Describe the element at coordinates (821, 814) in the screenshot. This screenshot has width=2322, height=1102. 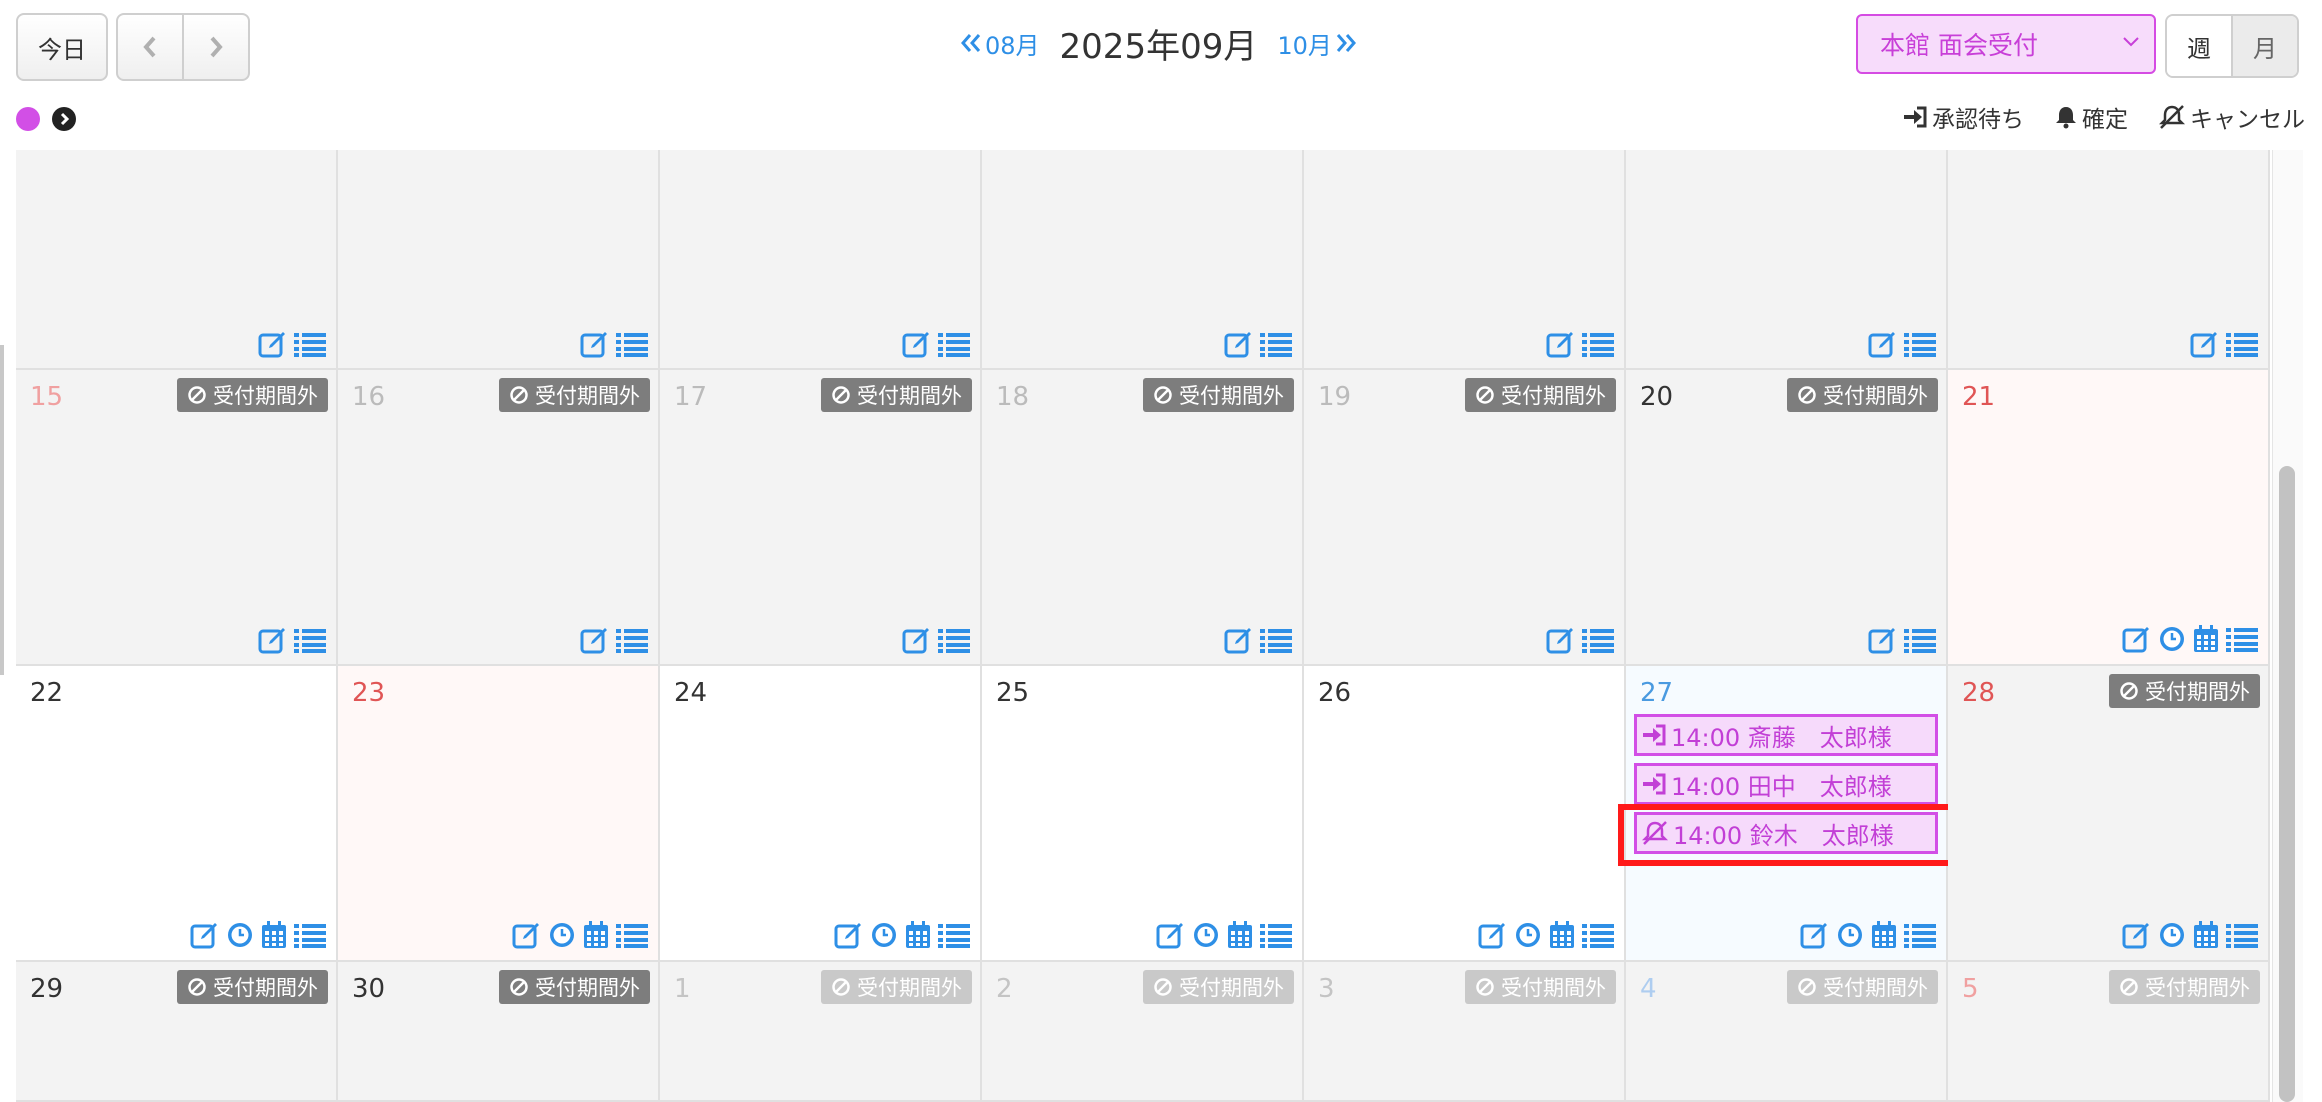
I see `calendar-day-cell: 24` at that location.